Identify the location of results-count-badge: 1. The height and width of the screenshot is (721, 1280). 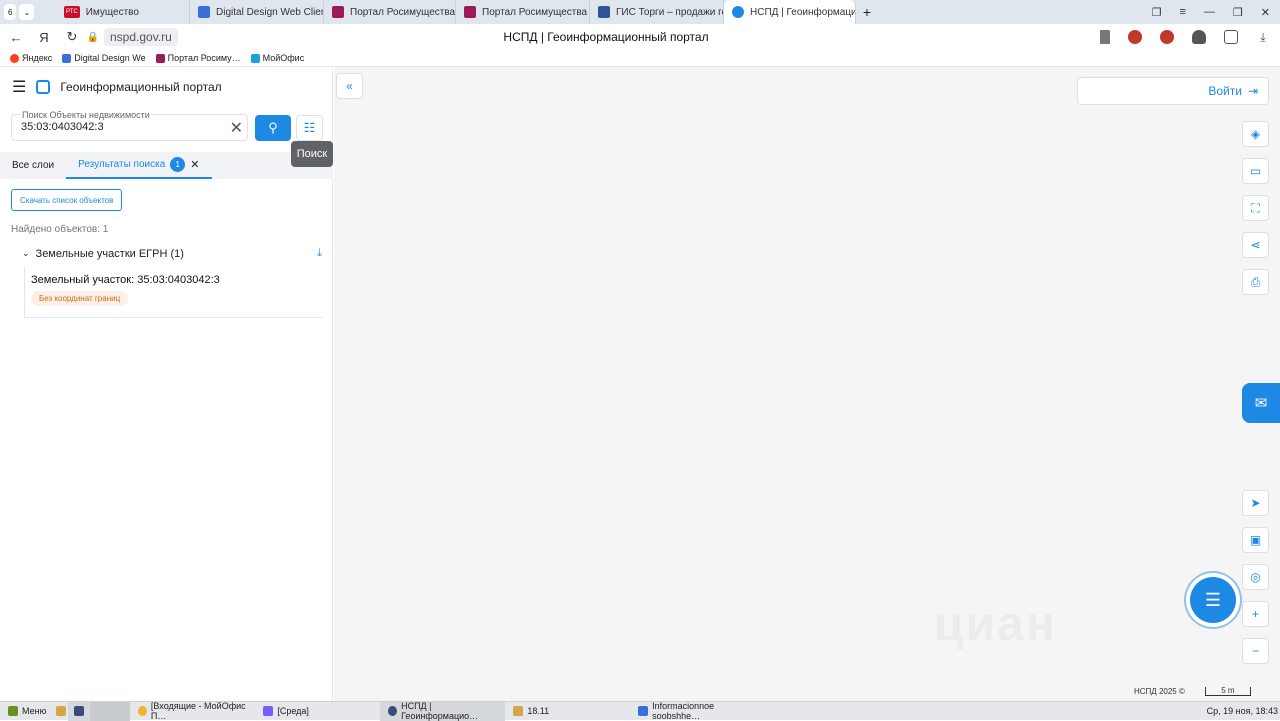
(178, 164).